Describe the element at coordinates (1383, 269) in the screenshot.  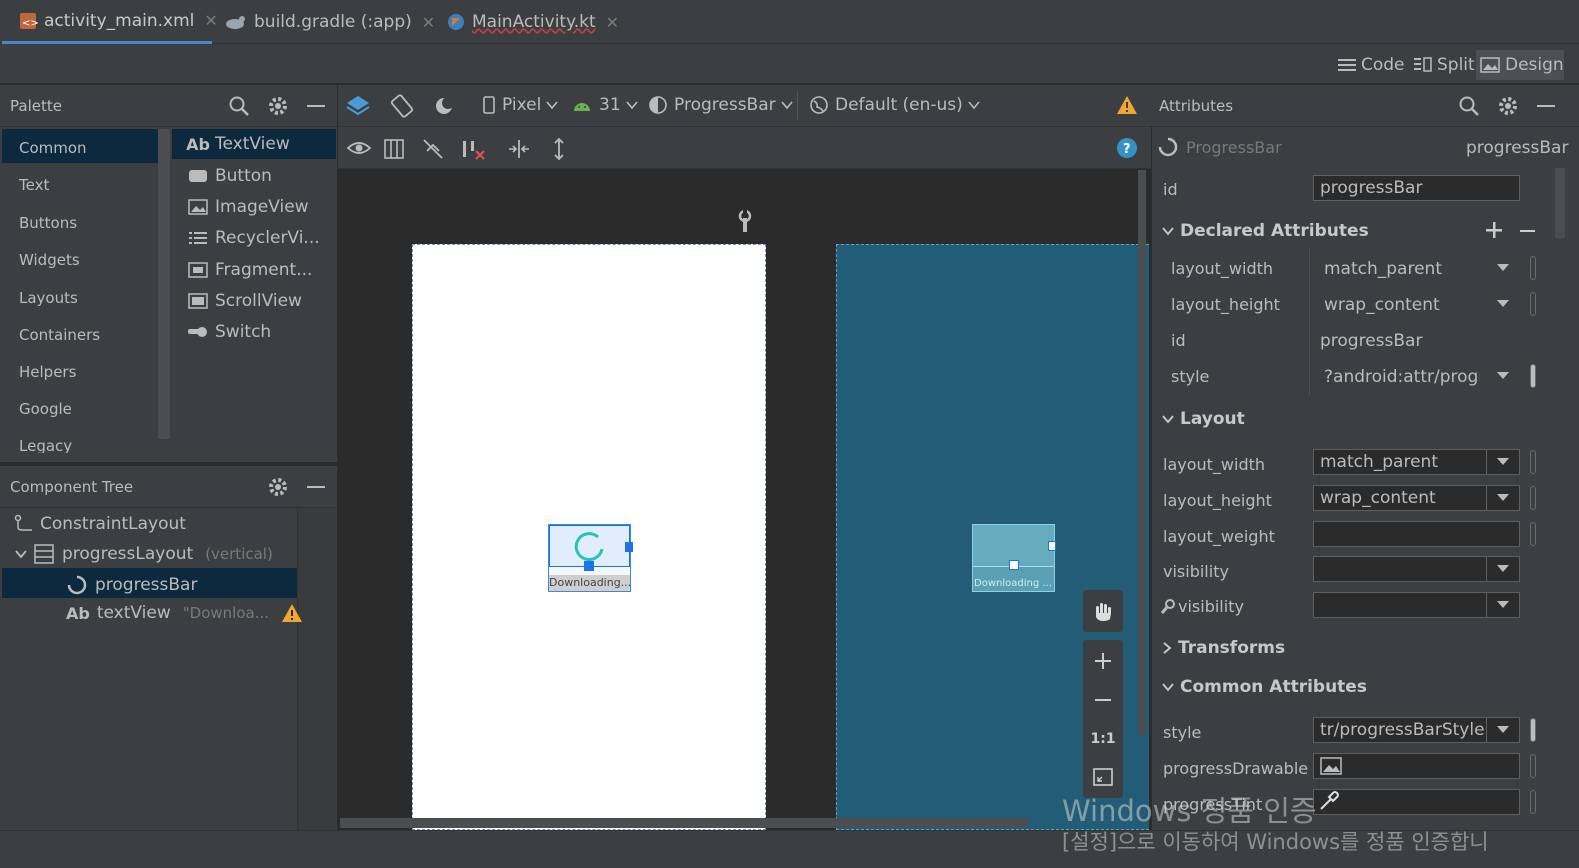
I see `declared-layout-width-value: match_parent` at that location.